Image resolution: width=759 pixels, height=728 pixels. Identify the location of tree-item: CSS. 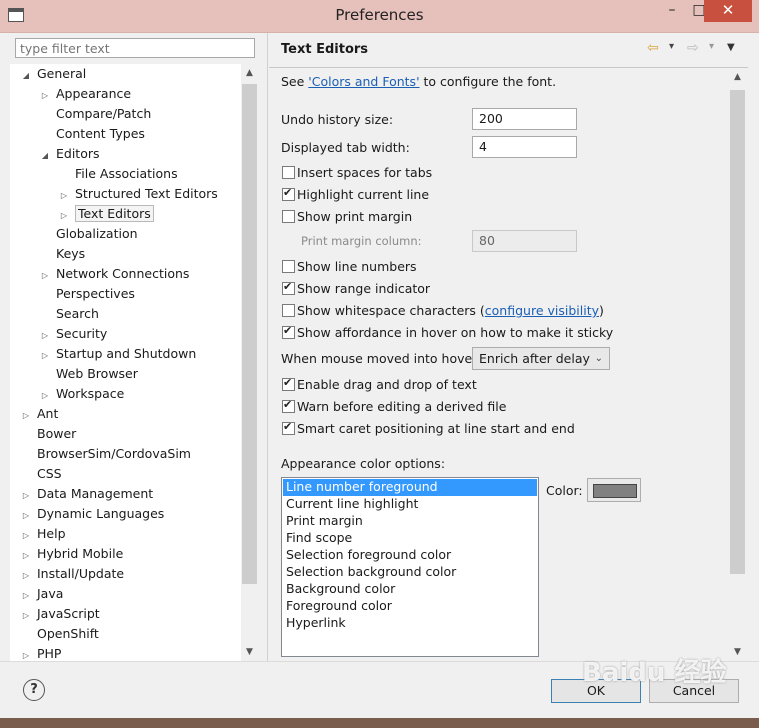
(41, 474).